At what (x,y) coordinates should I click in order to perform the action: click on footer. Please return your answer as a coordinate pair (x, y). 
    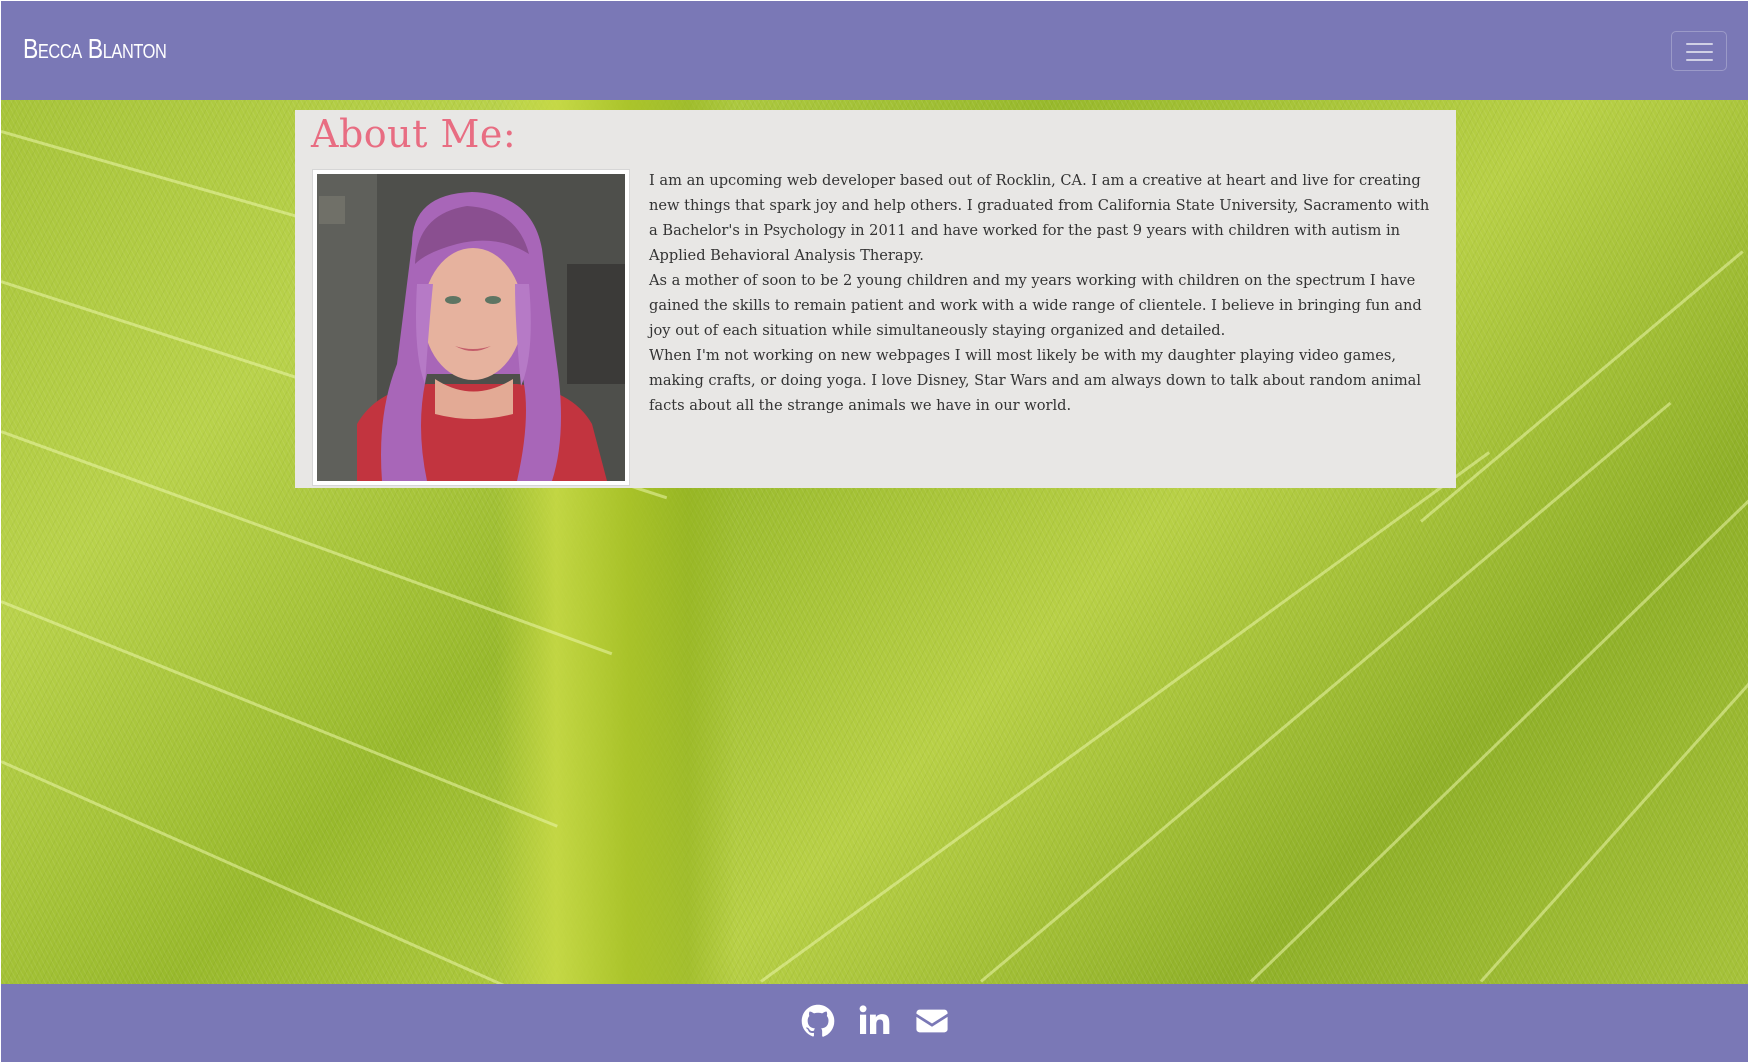
    Looking at the image, I should click on (874, 1023).